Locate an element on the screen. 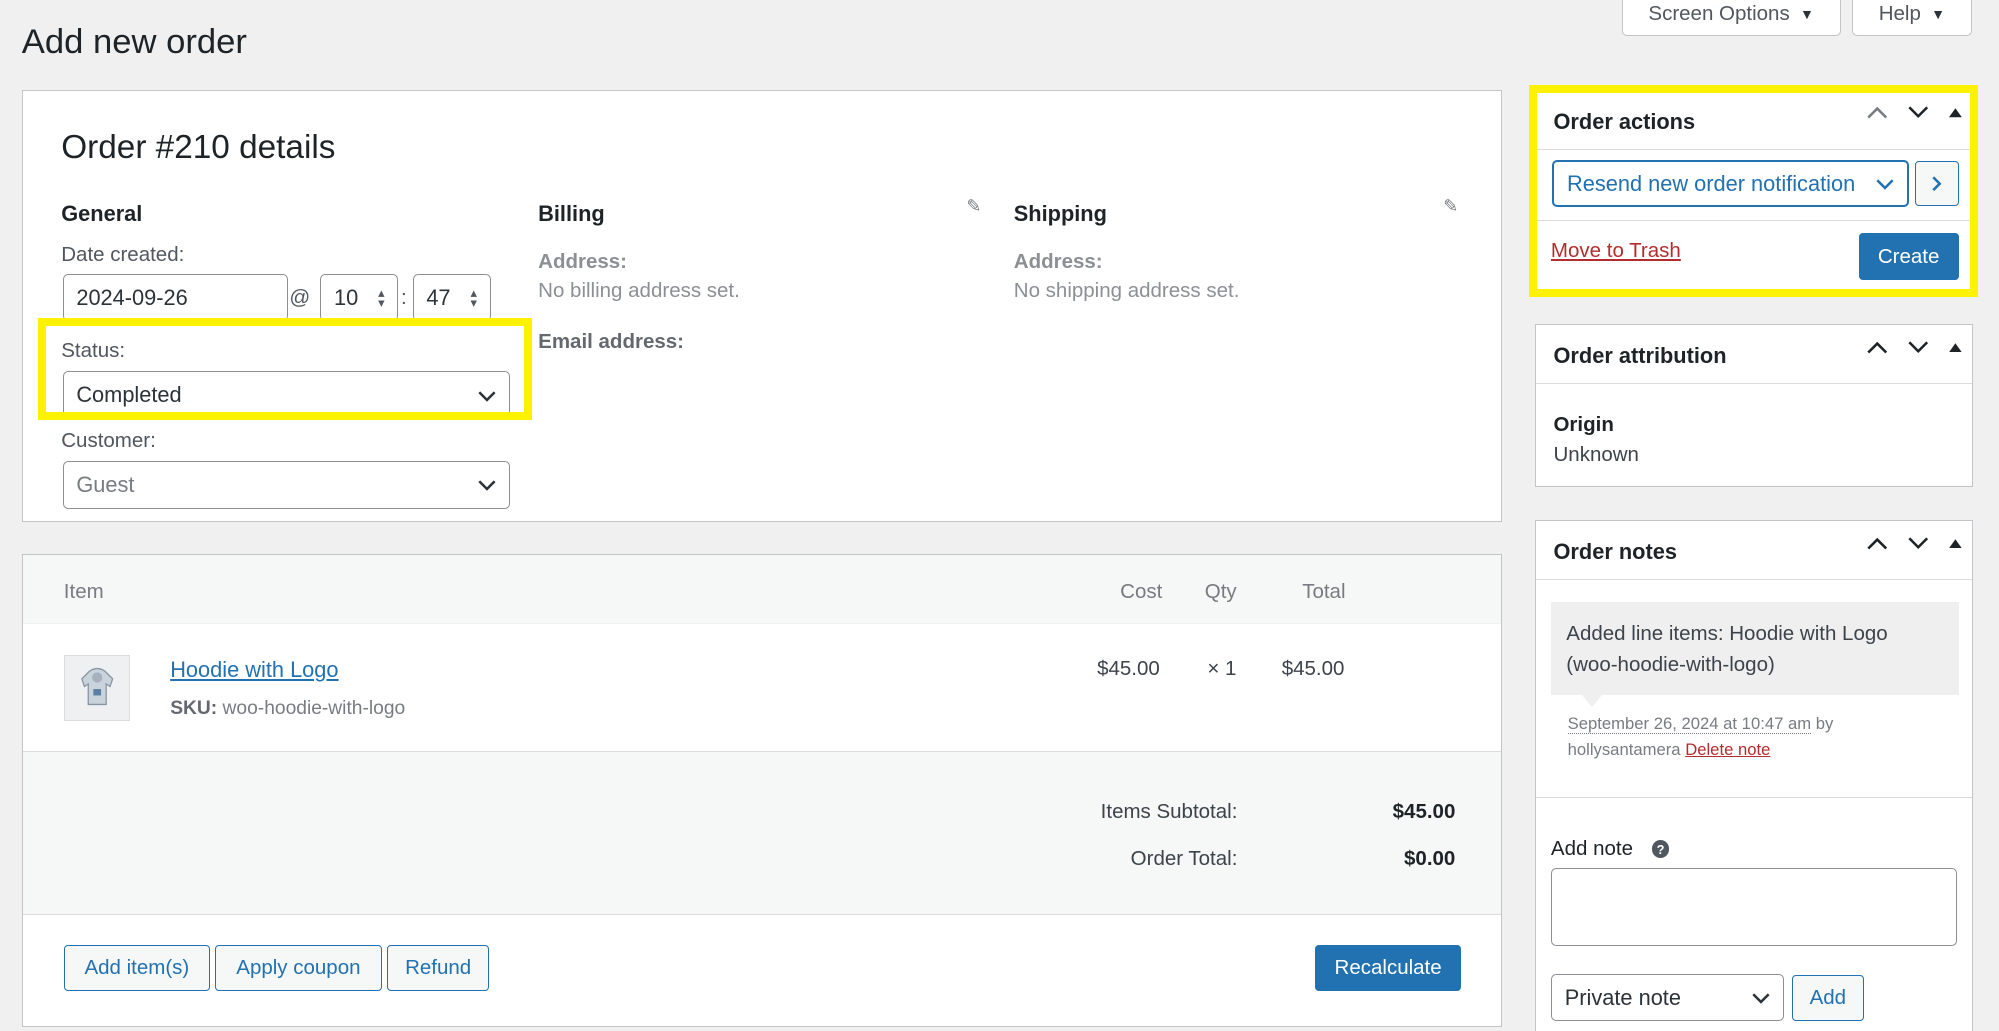  customer-label: Customer: is located at coordinates (108, 441).